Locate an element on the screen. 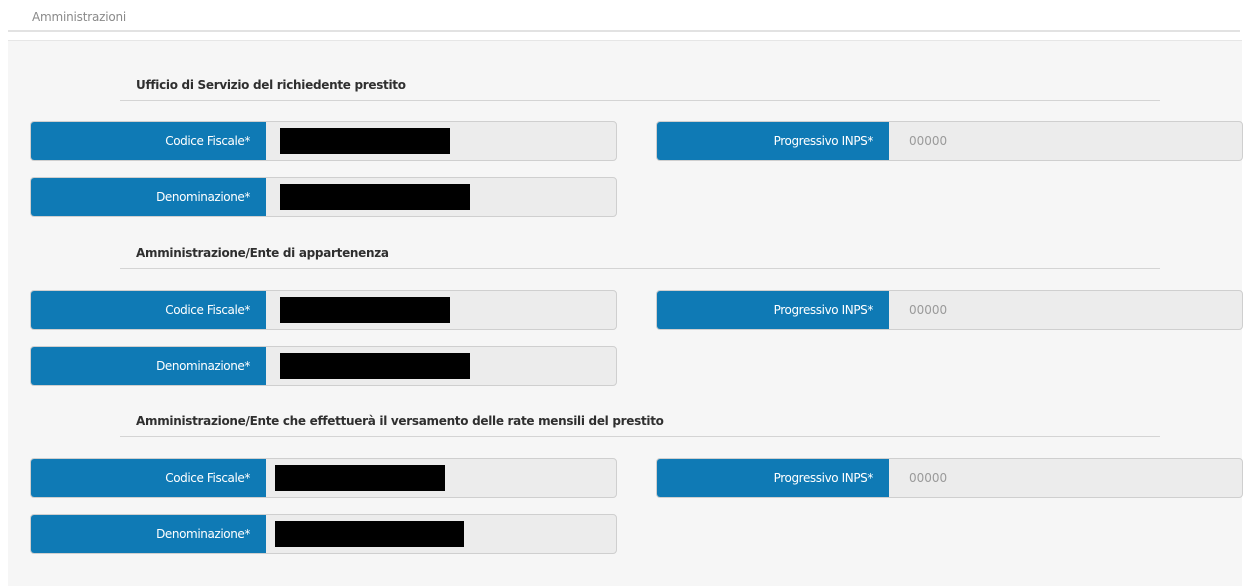 The image size is (1251, 586). section-title: Amministrazione/Ente di appartenenza is located at coordinates (262, 253).